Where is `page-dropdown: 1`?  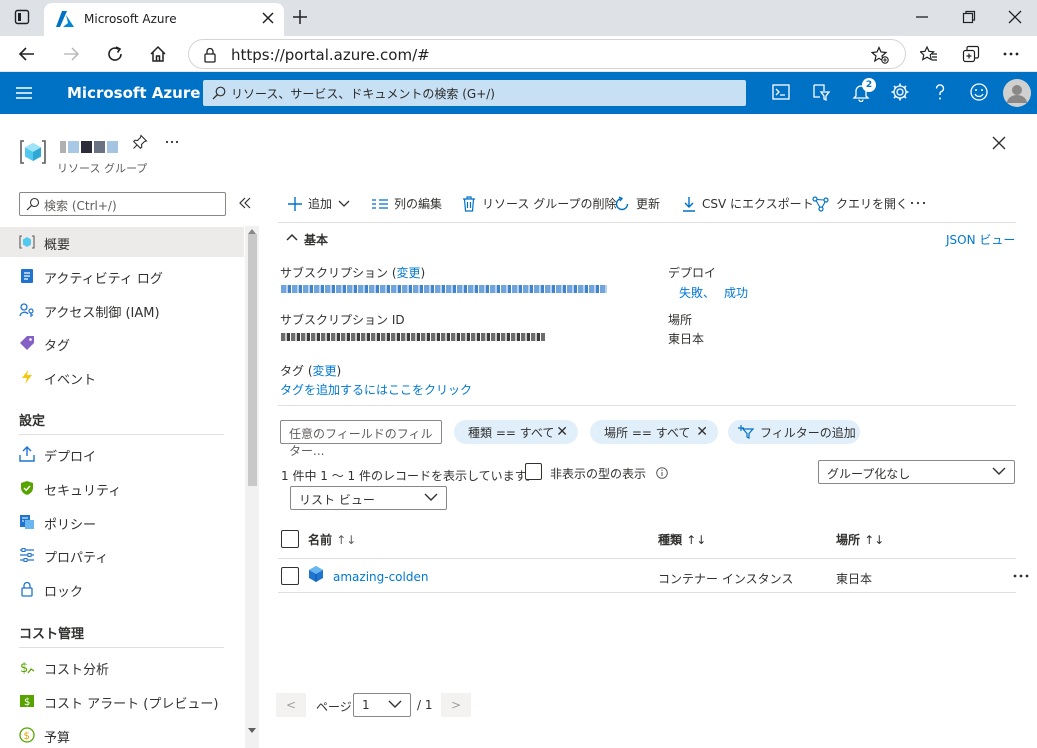
page-dropdown: 1 is located at coordinates (382, 705).